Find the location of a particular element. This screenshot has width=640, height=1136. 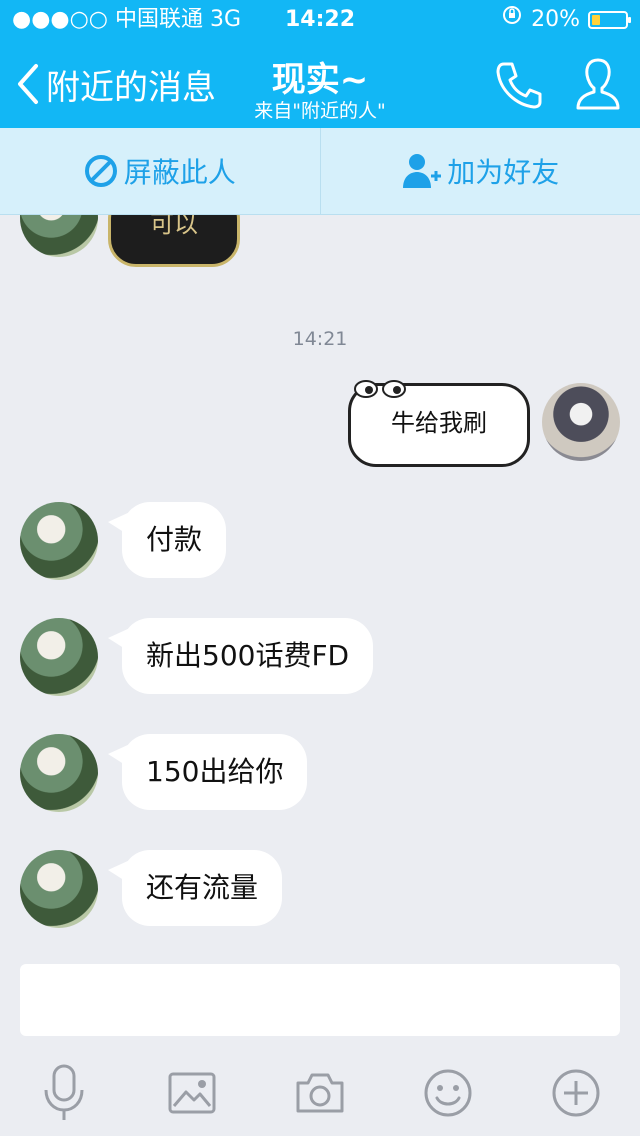

image-icon is located at coordinates (192, 1093).